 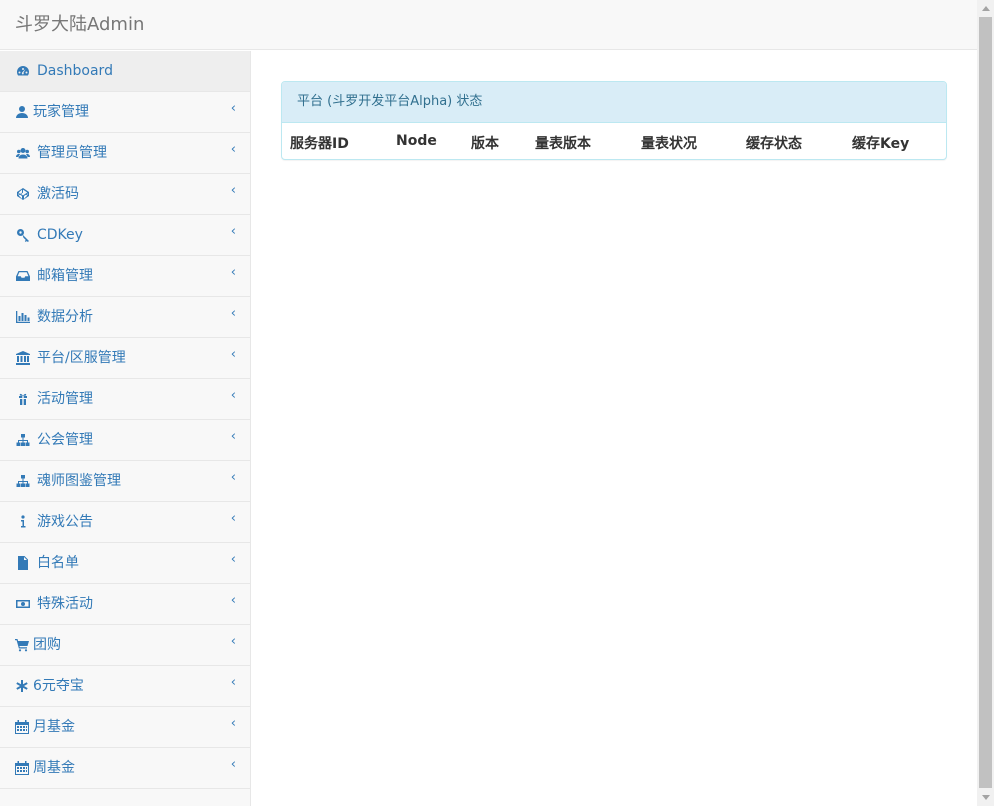 I want to click on sidebar-item-label: 魂师图鉴管理, so click(x=79, y=481).